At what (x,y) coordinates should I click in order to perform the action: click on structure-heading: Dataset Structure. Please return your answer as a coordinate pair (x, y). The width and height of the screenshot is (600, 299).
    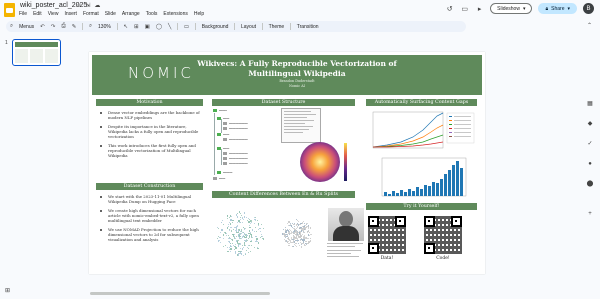
    Looking at the image, I should click on (283, 102).